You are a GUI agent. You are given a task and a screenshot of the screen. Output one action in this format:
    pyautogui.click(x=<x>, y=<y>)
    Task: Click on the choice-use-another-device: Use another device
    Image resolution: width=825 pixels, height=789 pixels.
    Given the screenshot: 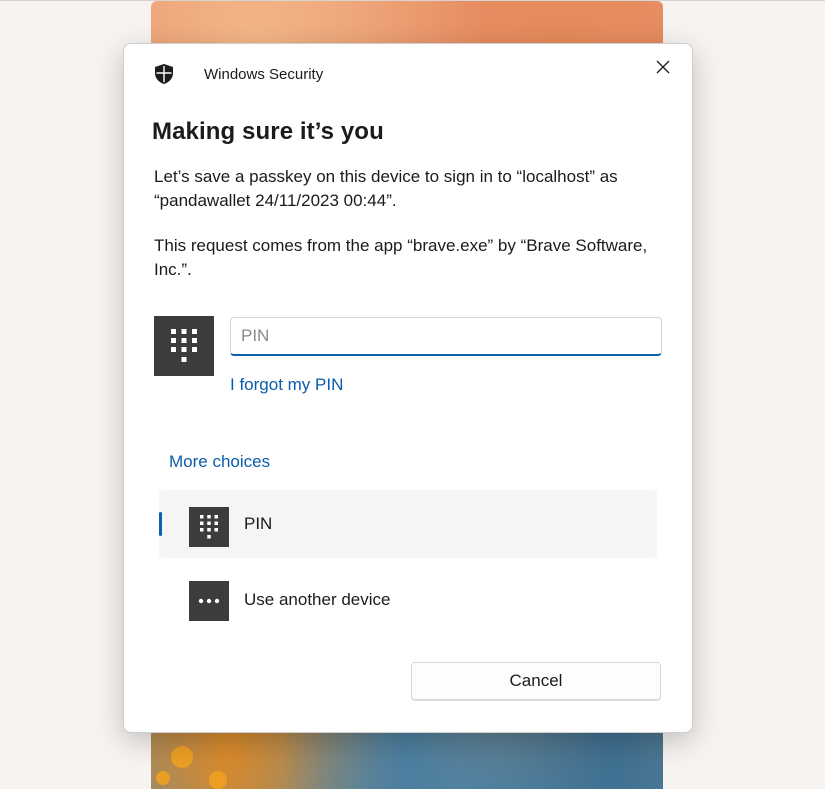 What is the action you would take?
    pyautogui.click(x=408, y=601)
    